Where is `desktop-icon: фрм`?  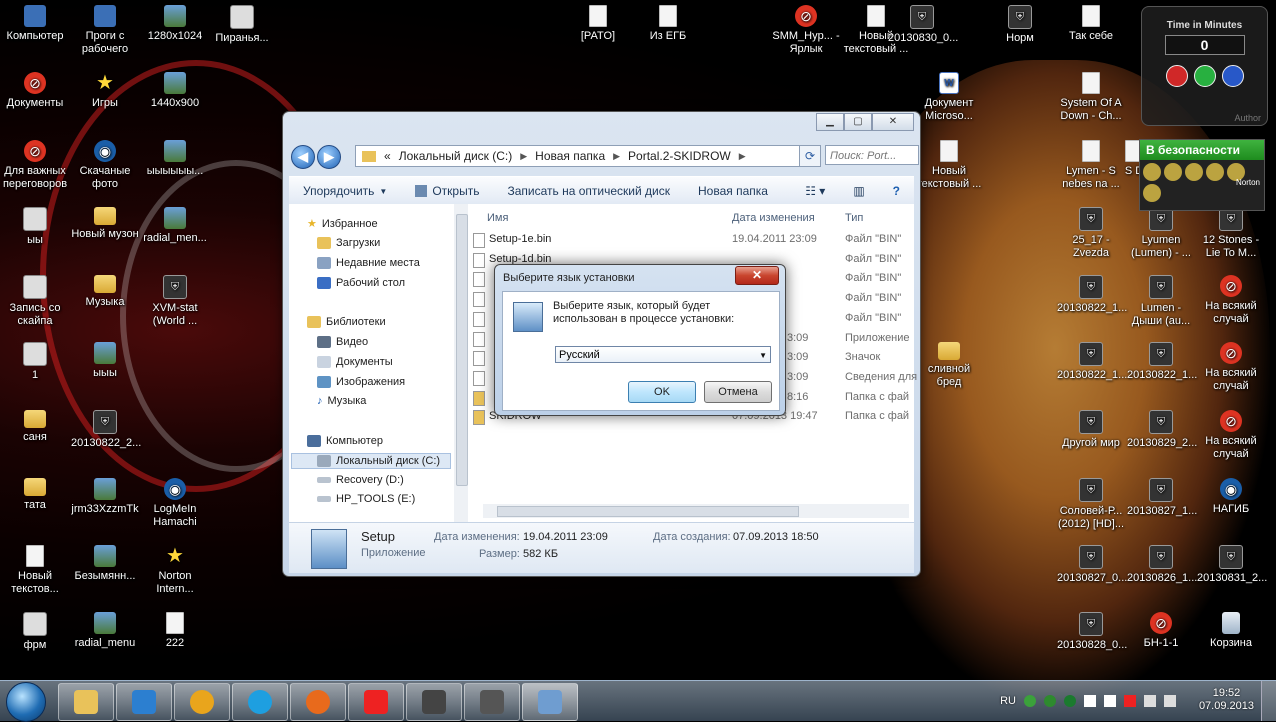 desktop-icon: фрм is located at coordinates (35, 632).